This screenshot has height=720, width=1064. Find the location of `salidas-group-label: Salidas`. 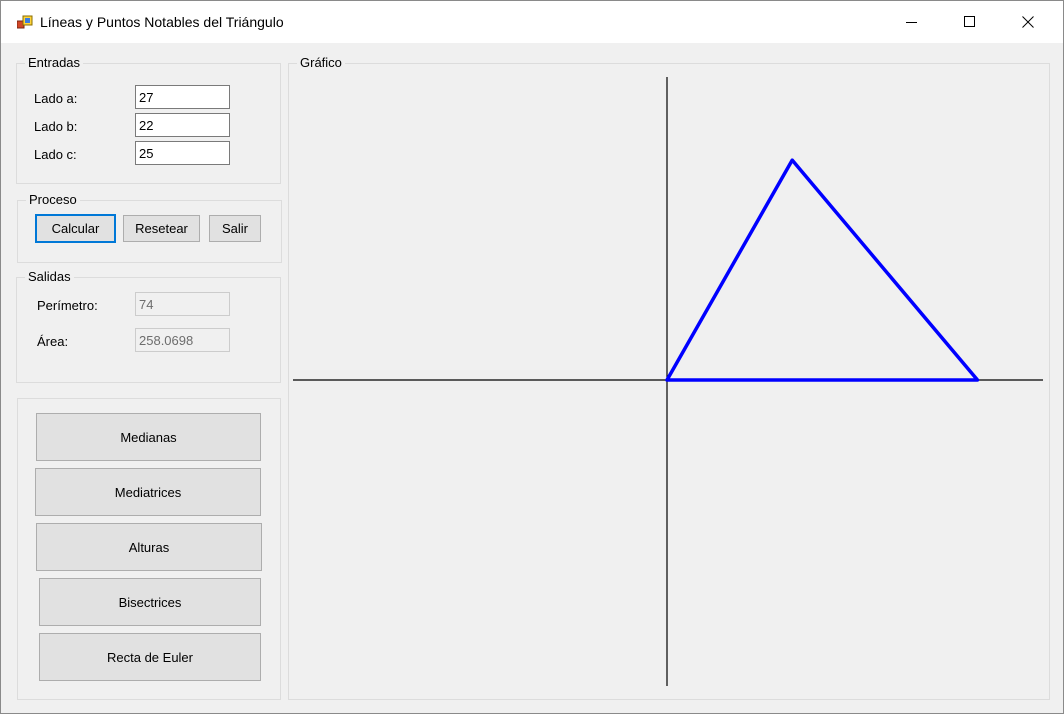

salidas-group-label: Salidas is located at coordinates (49, 277).